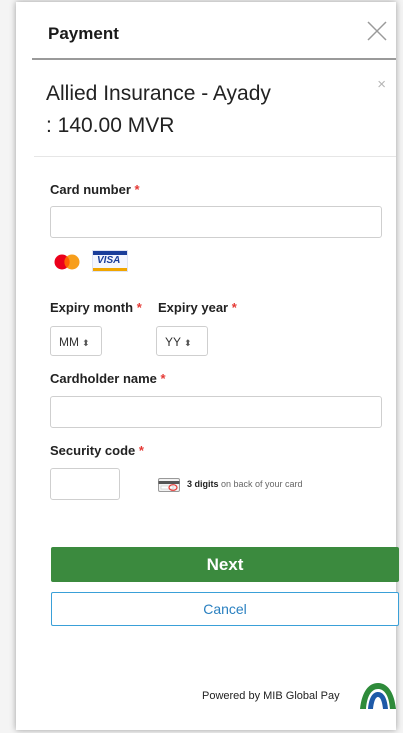  I want to click on merchant-name: Allied Insurance - Ayady, so click(158, 93).